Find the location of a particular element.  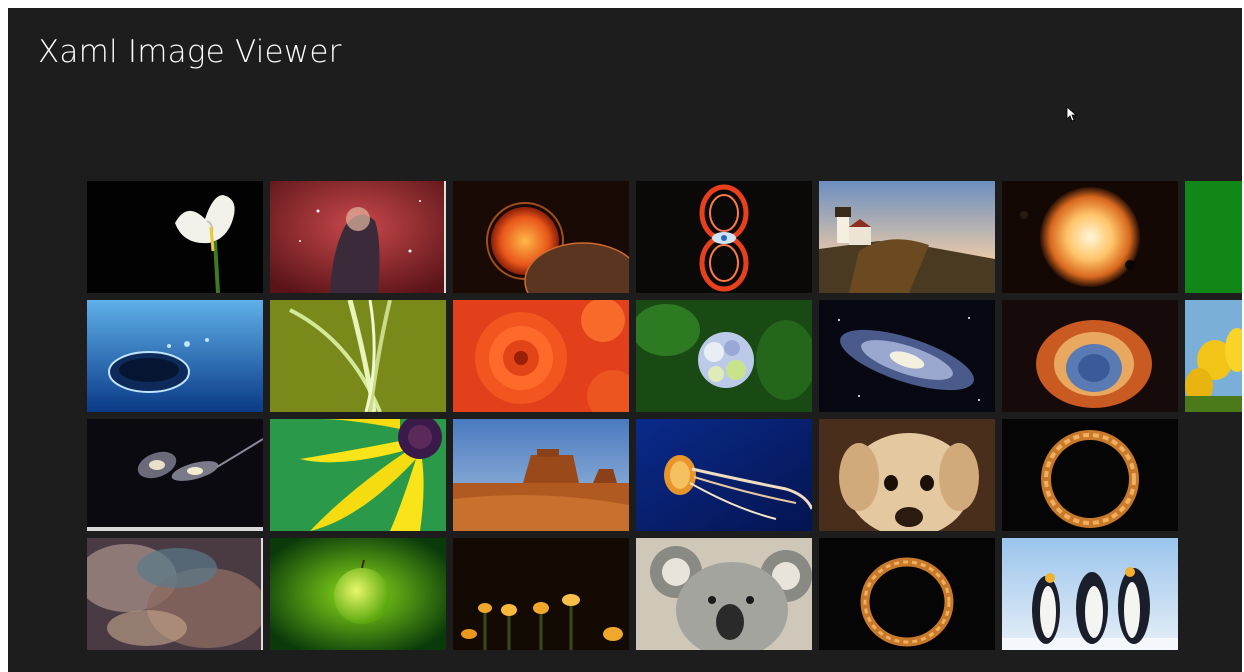

thumbnail-lighthouse is located at coordinates (907, 237).